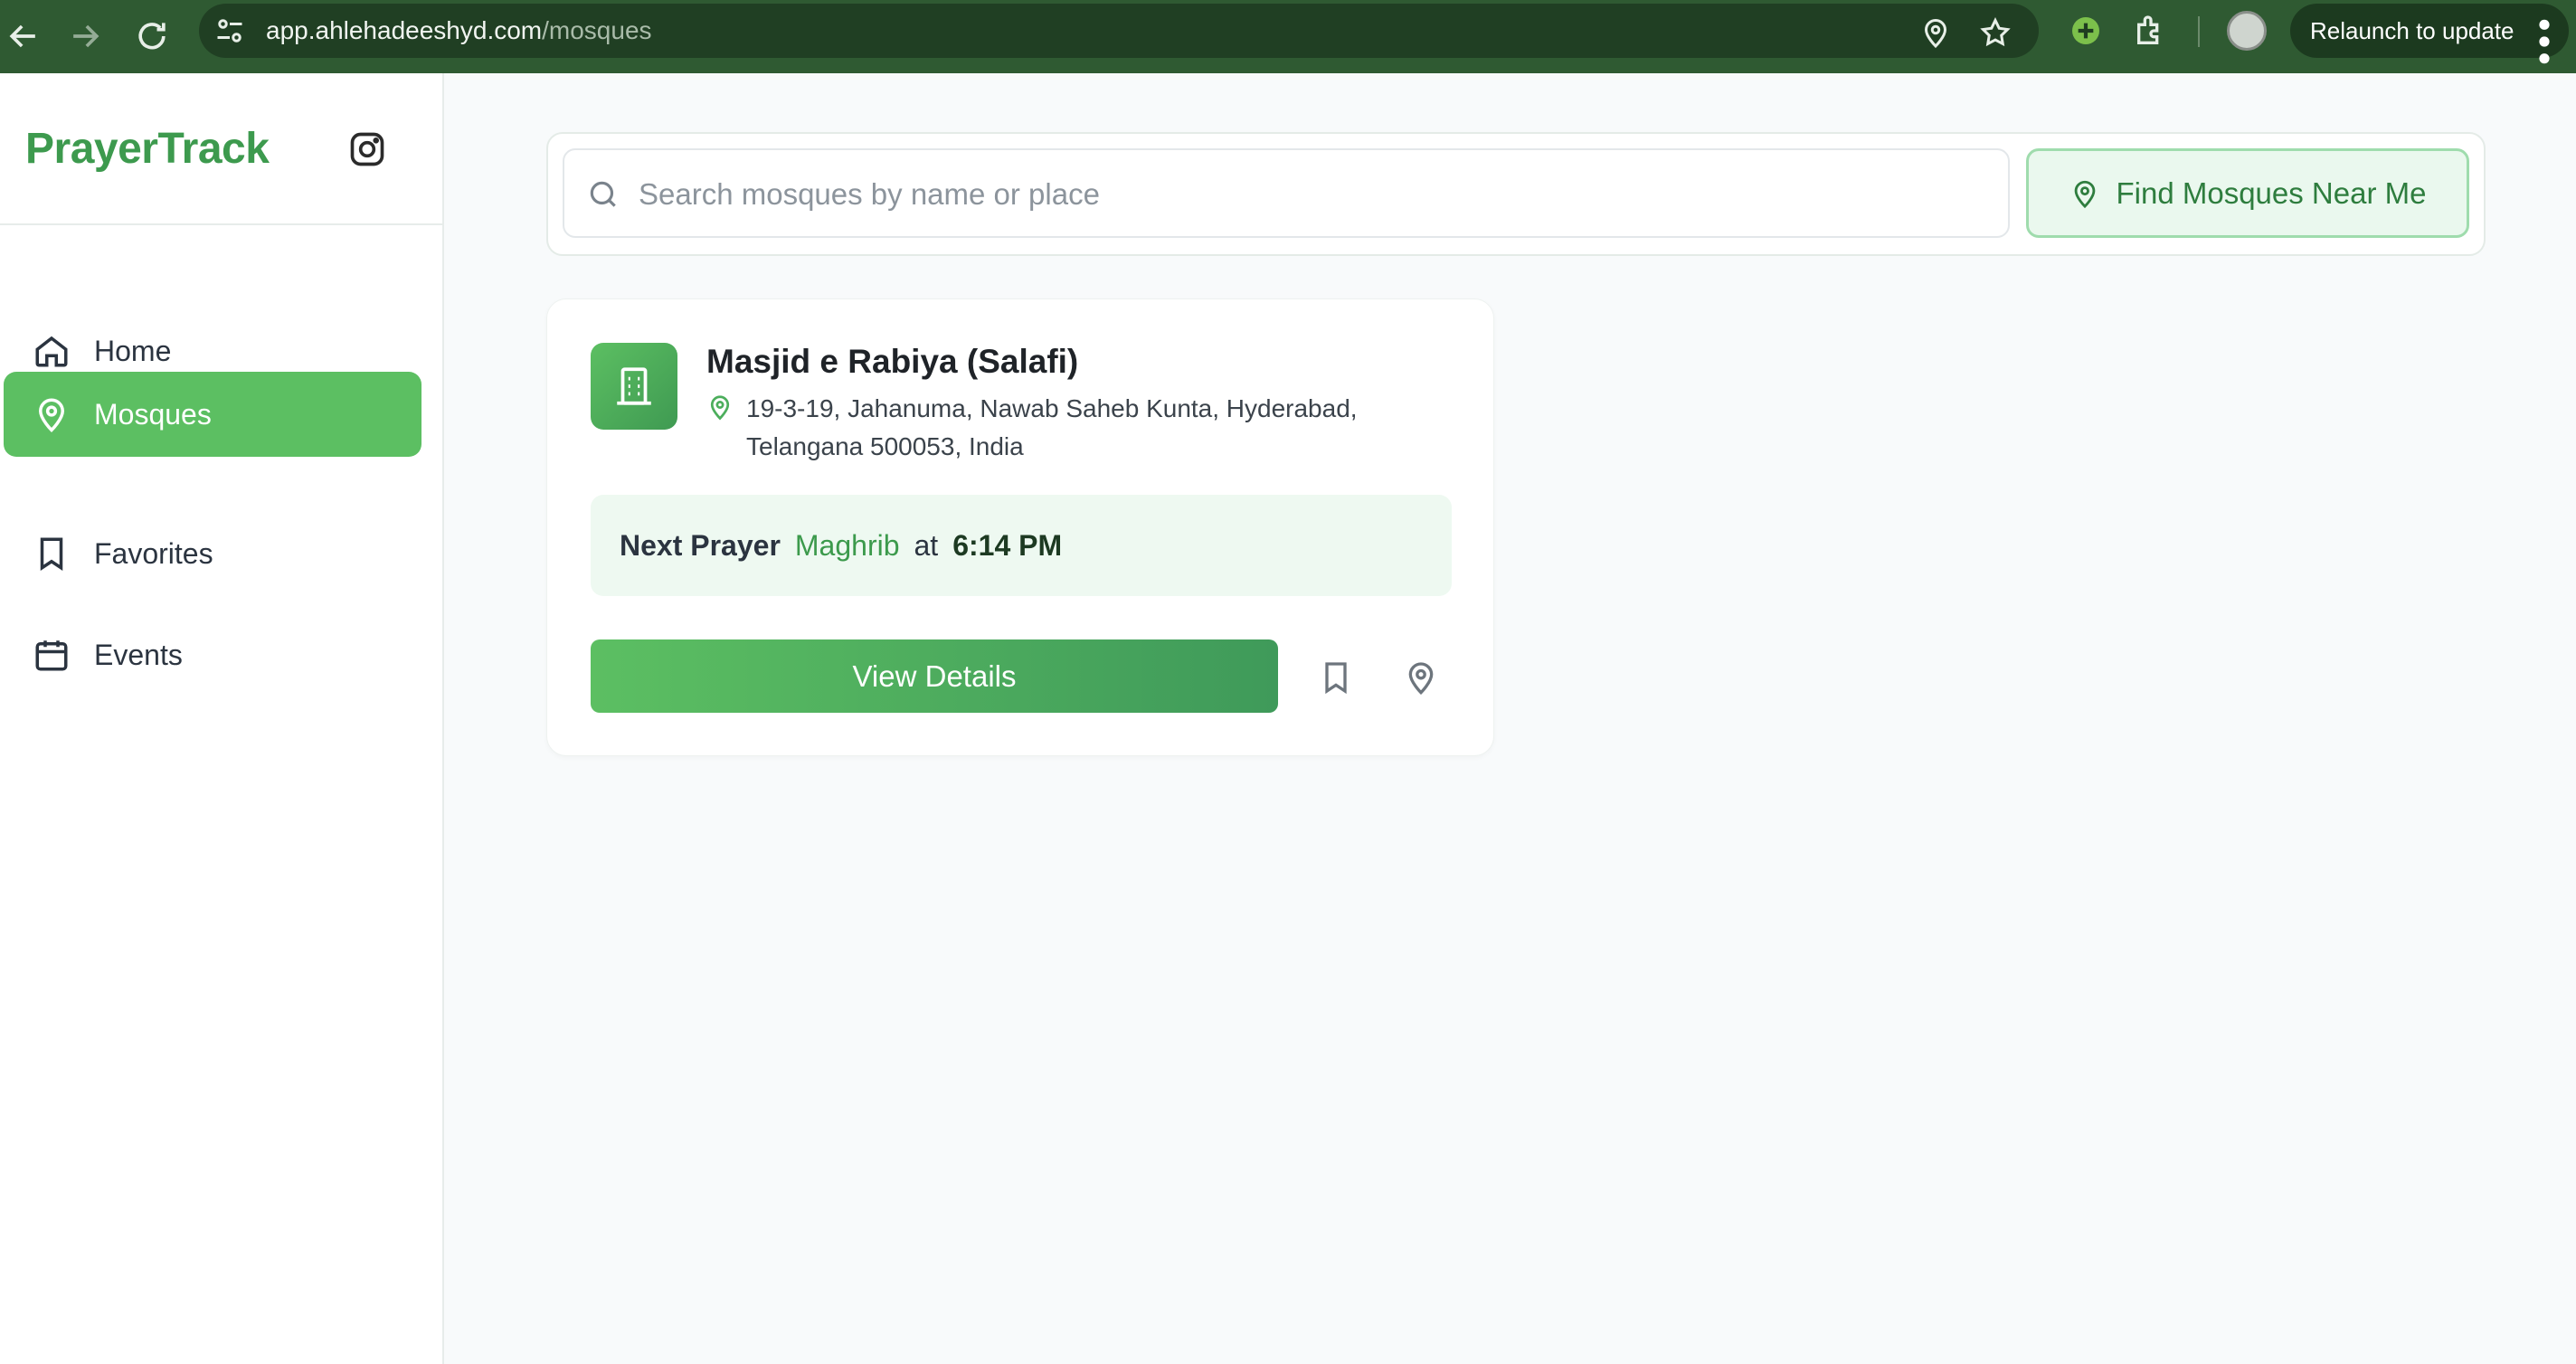 This screenshot has height=1364, width=2576. What do you see at coordinates (52, 655) in the screenshot?
I see `calendar-icon` at bounding box center [52, 655].